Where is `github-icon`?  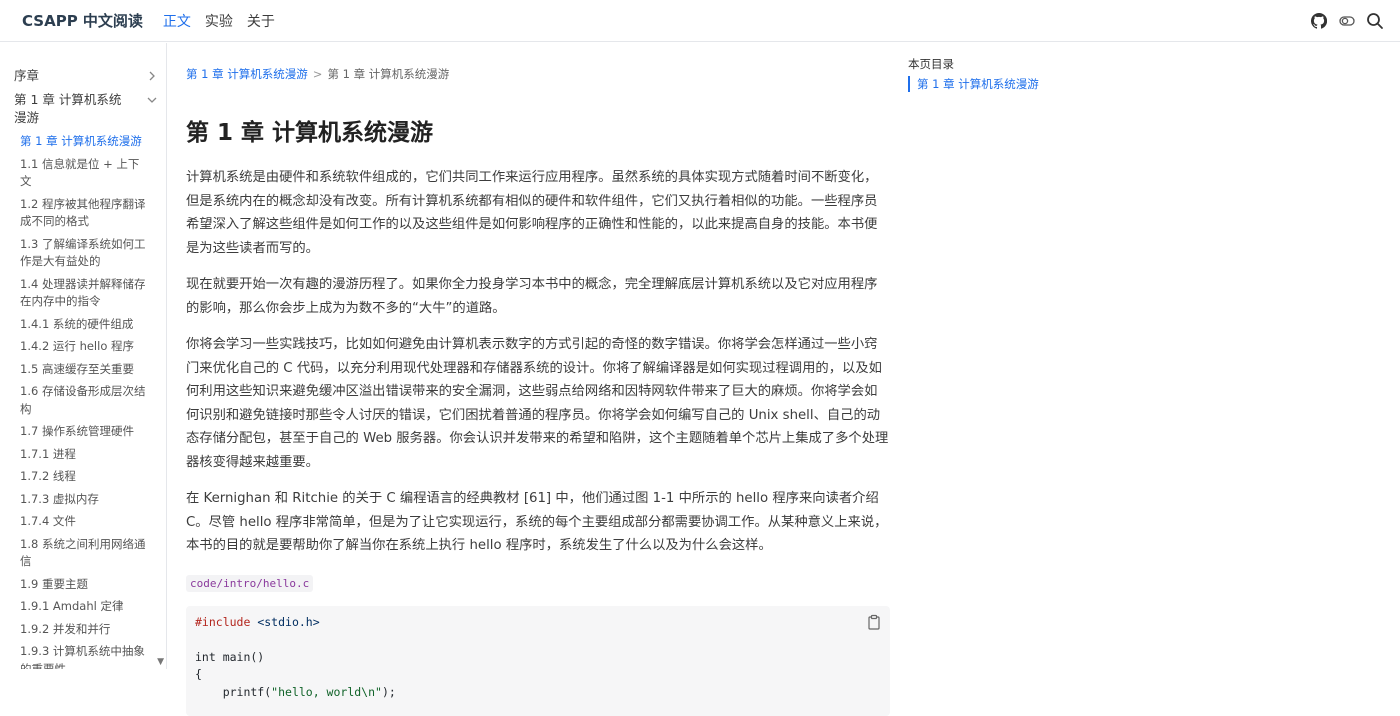 github-icon is located at coordinates (1319, 21).